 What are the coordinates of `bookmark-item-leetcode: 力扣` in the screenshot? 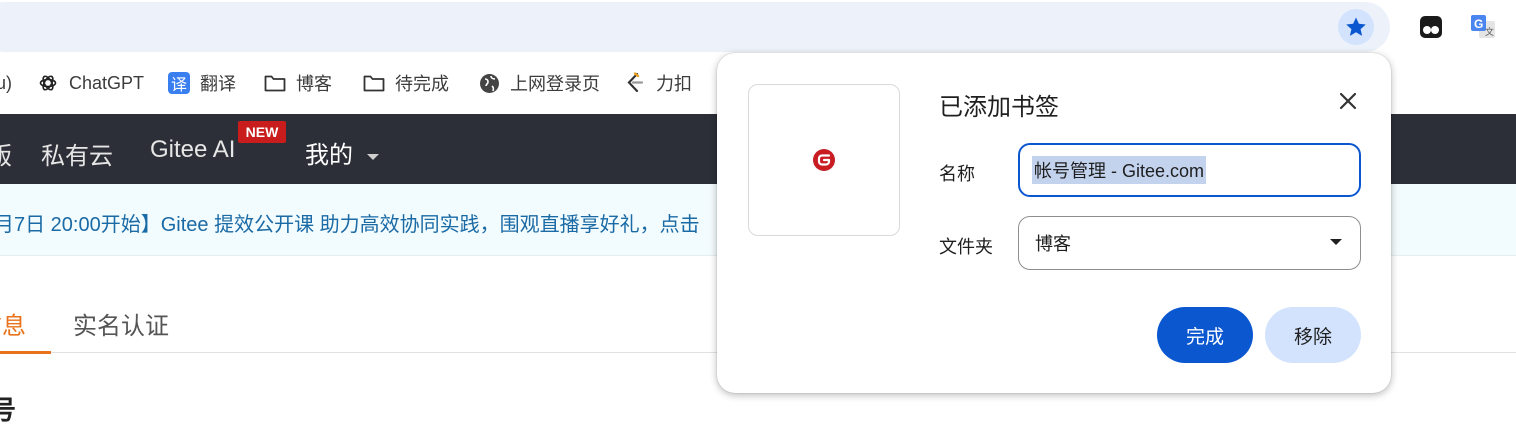 It's located at (658, 83).